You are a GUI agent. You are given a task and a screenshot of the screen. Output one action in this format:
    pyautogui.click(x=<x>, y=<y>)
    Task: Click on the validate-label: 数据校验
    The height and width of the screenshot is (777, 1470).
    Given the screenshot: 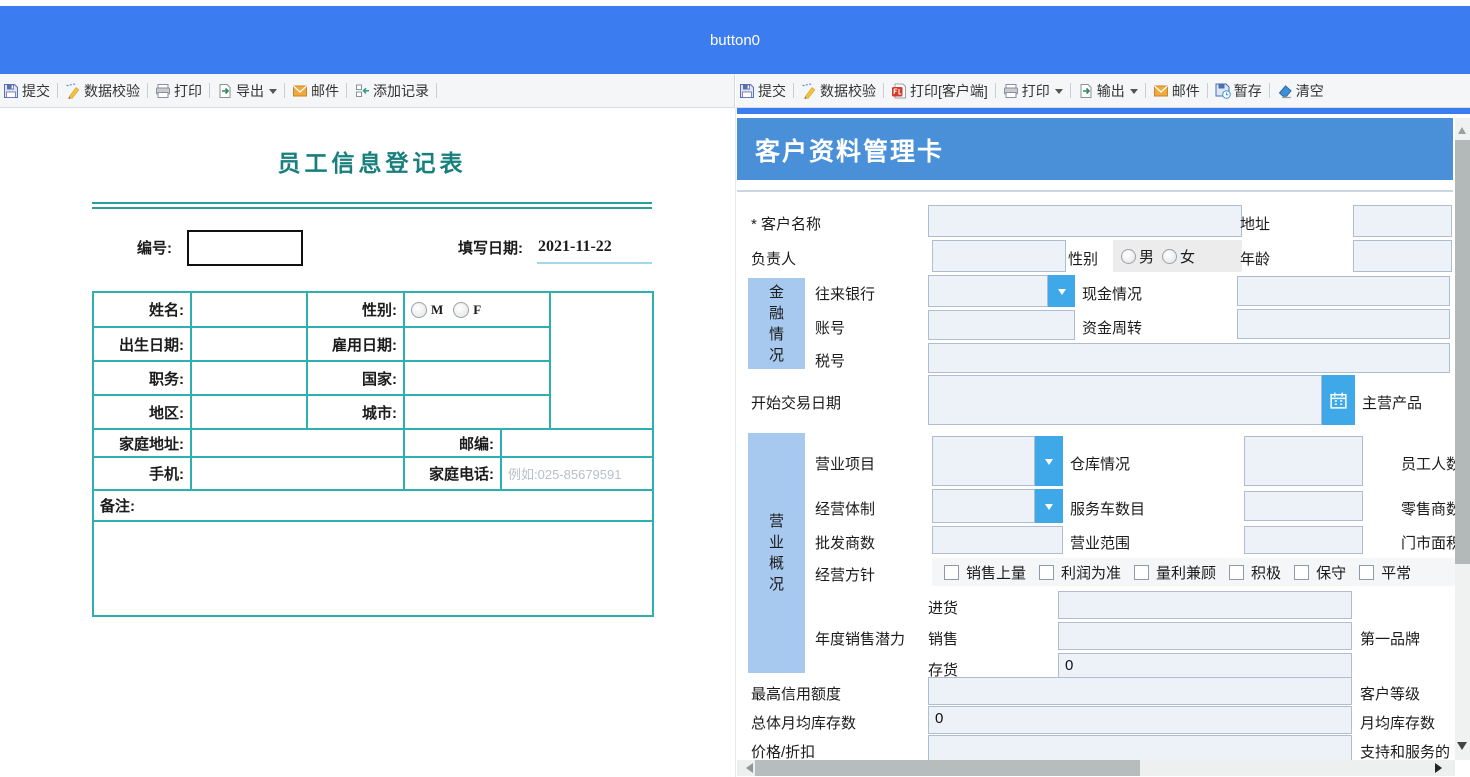 What is the action you would take?
    pyautogui.click(x=112, y=90)
    